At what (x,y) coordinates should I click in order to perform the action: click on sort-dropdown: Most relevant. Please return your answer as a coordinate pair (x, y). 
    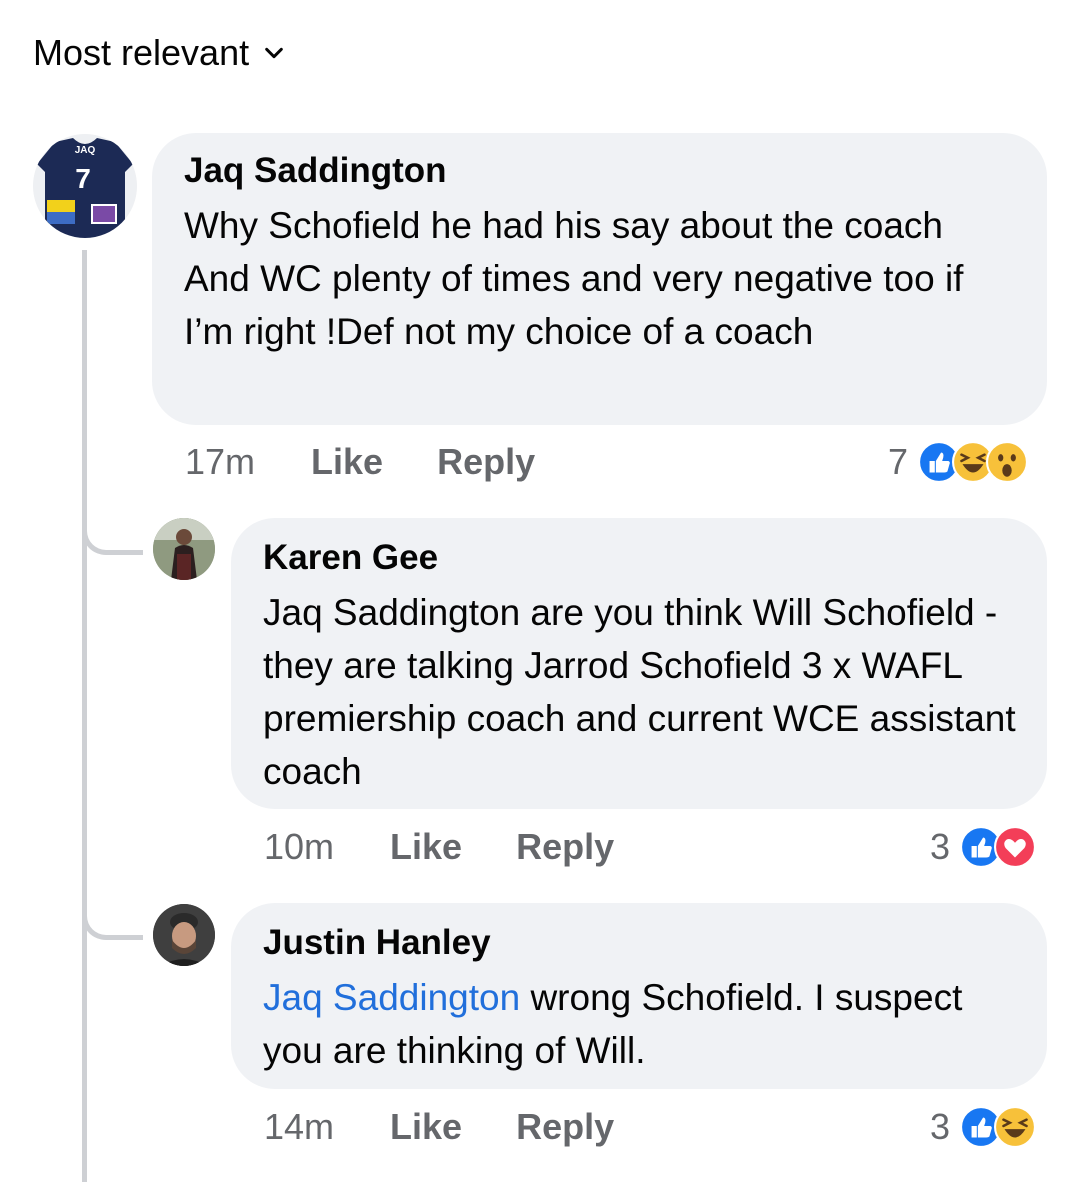
    Looking at the image, I should click on (159, 53).